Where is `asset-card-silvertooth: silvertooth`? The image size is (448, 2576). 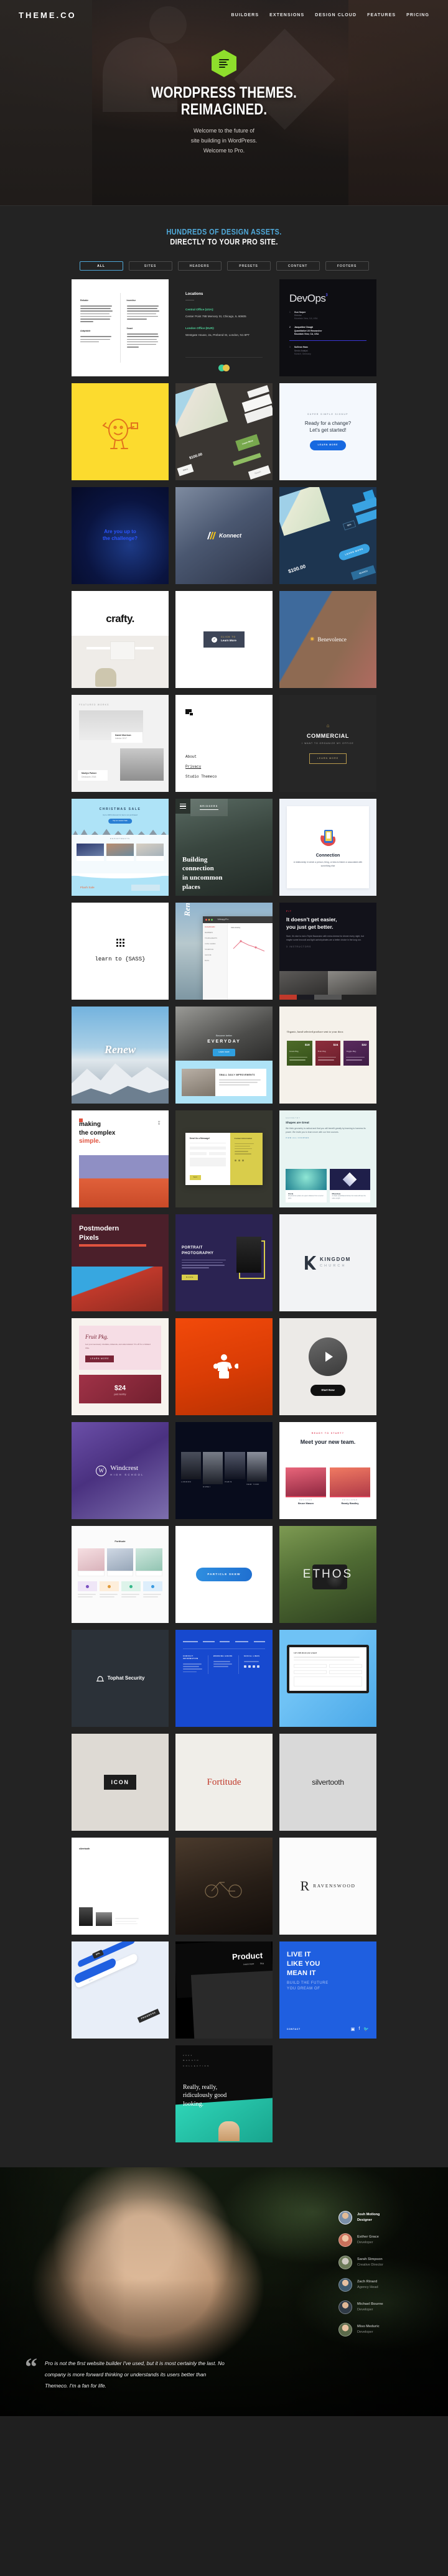
asset-card-silvertooth: silvertooth is located at coordinates (328, 1782).